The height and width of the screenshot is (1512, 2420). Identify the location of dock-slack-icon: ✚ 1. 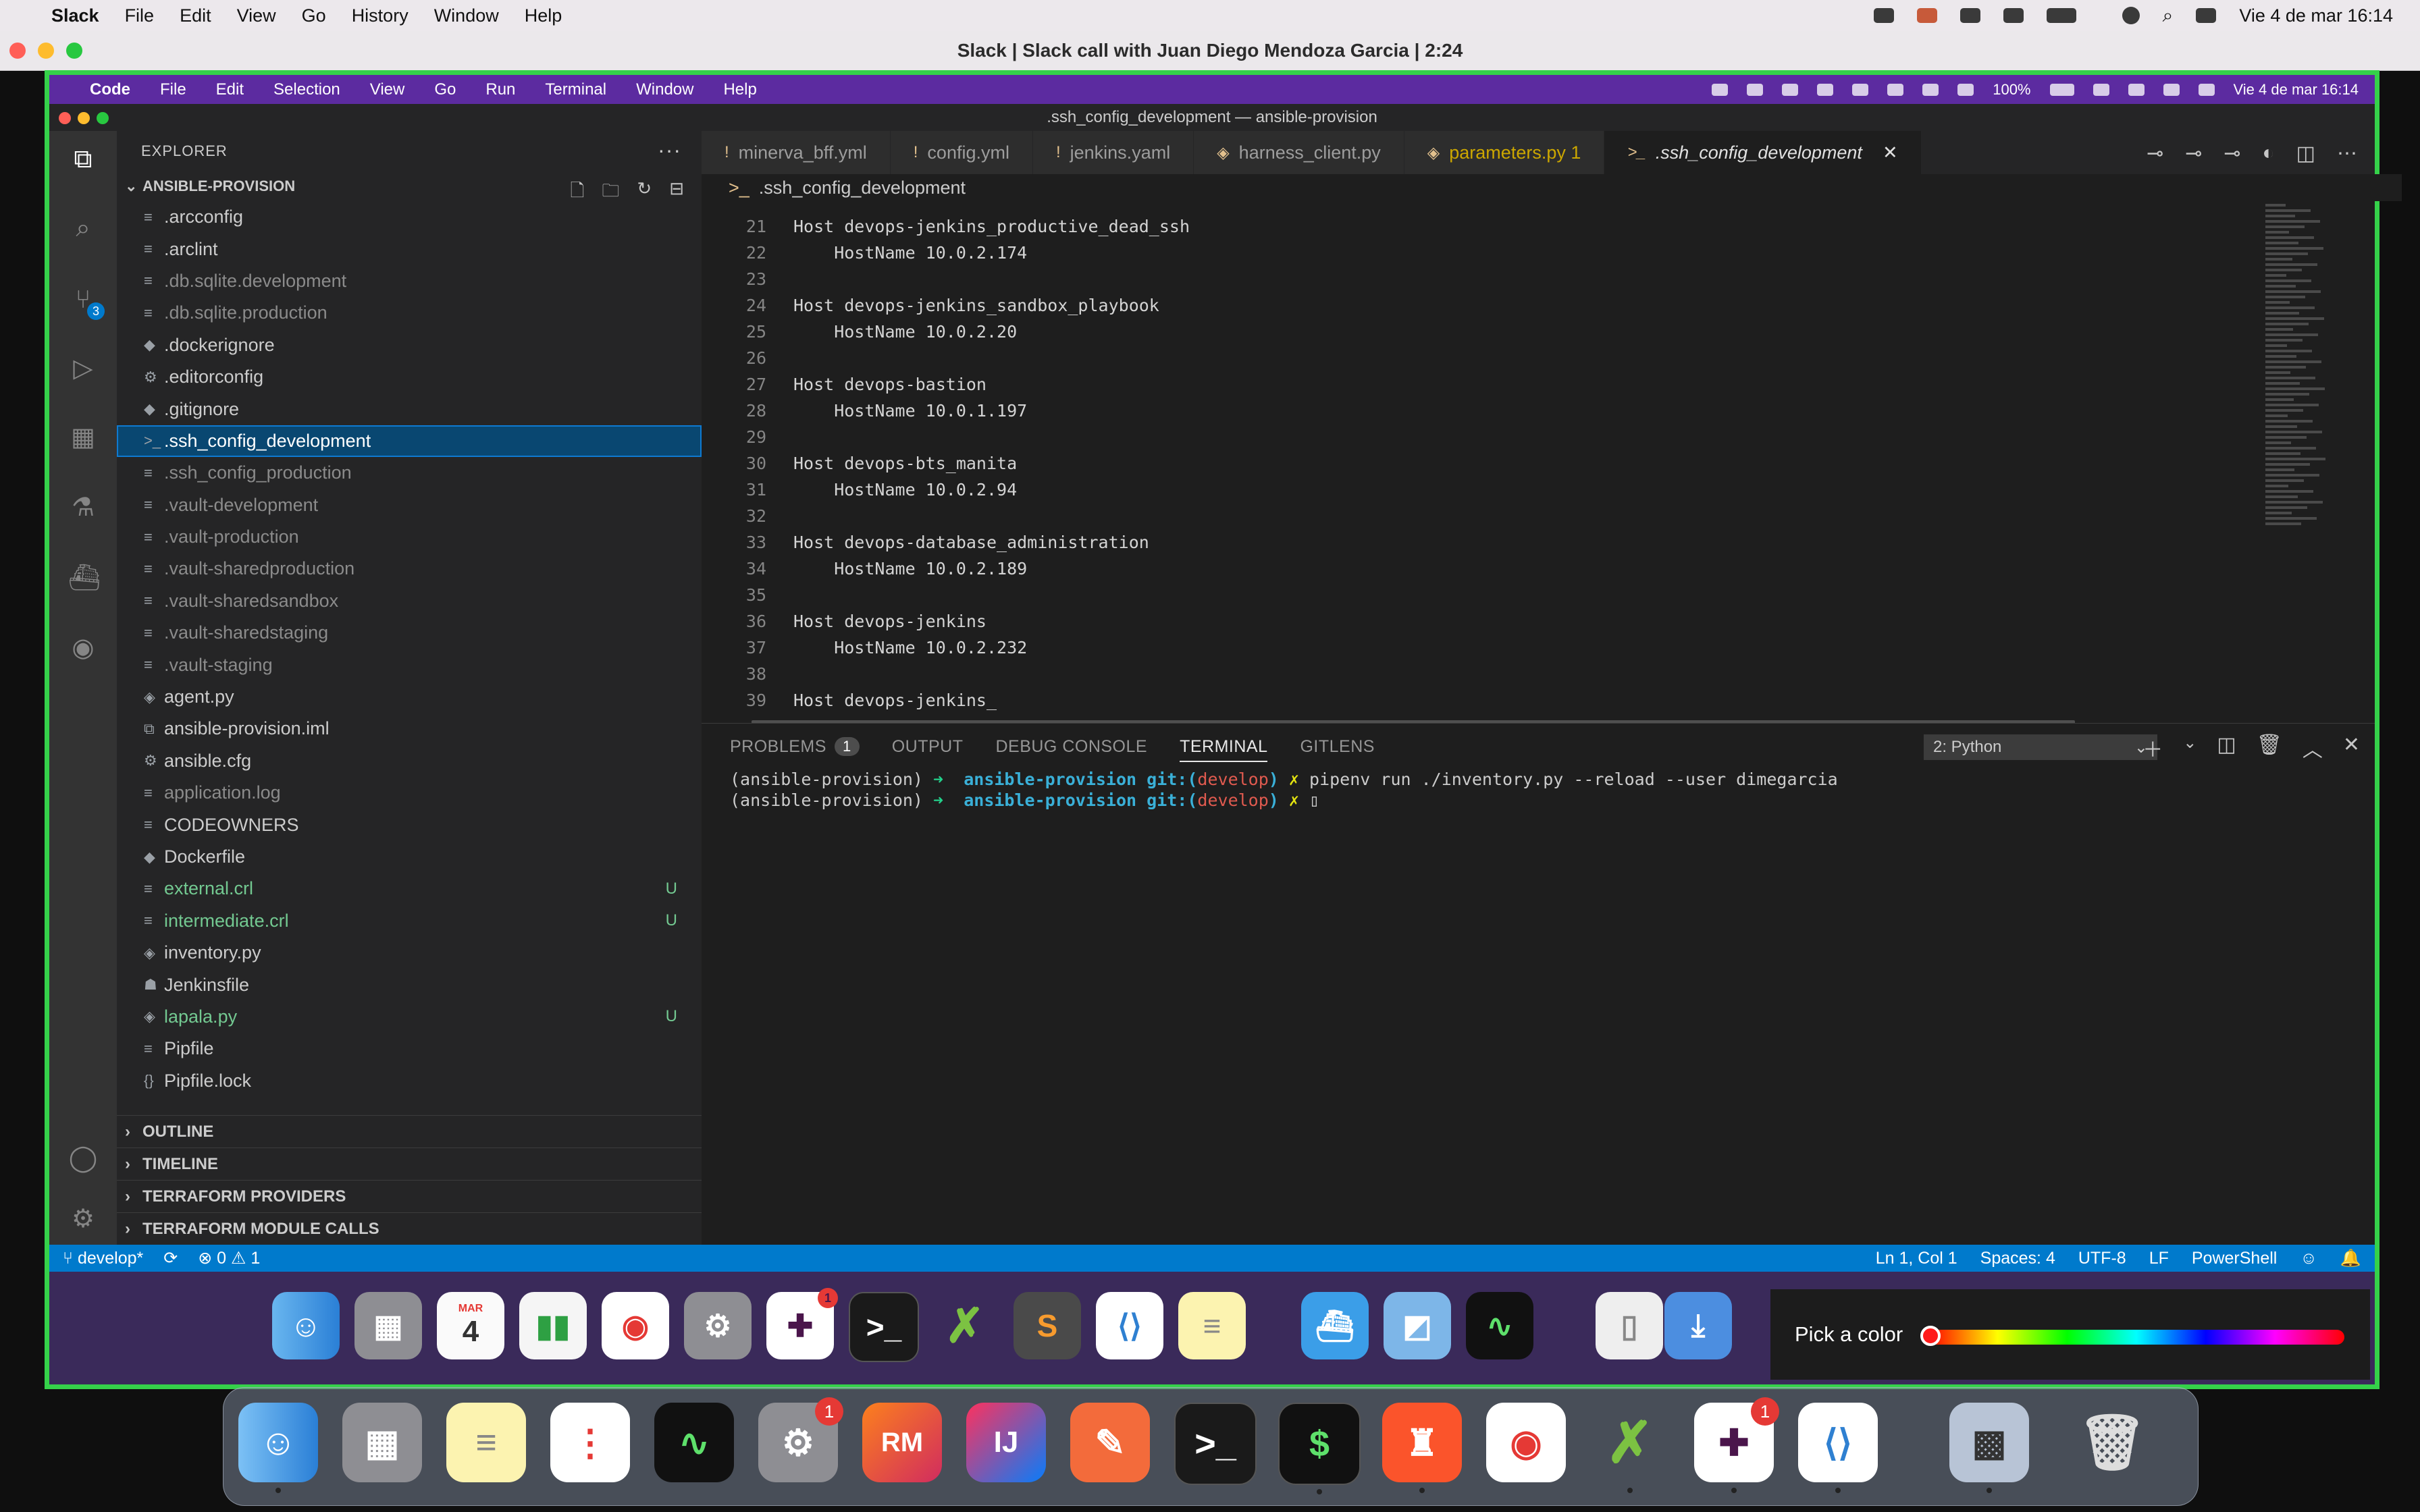
(1736, 1445).